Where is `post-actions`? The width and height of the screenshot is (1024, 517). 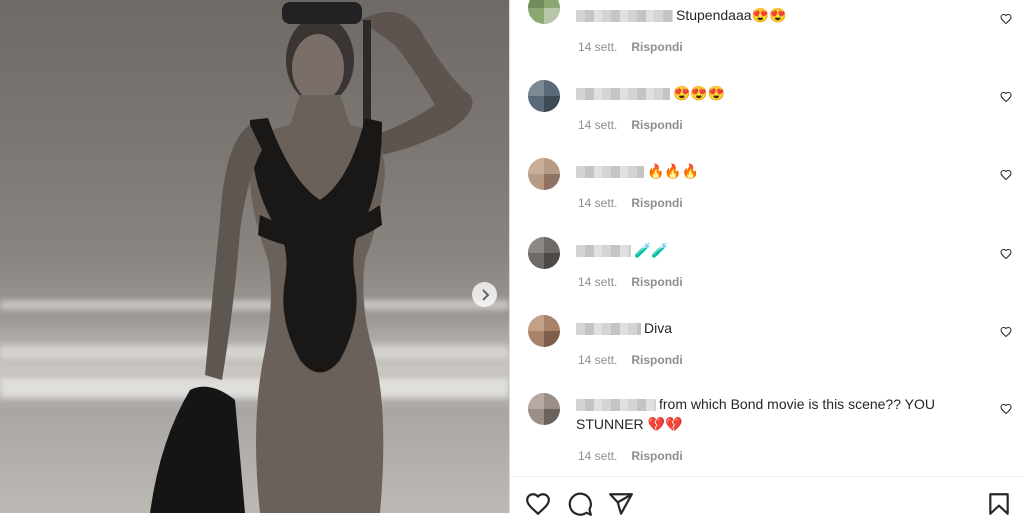 post-actions is located at coordinates (767, 496).